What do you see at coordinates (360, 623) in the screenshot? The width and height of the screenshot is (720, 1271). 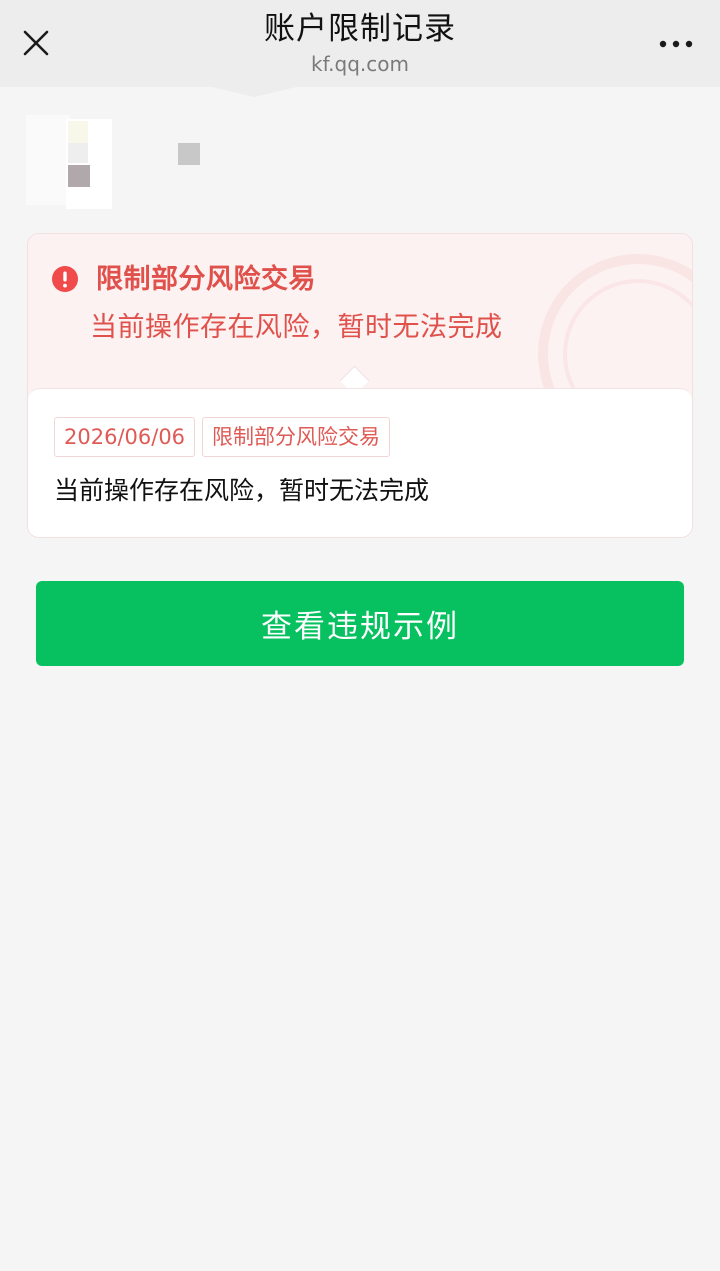 I see `view-violation-examples-button: 查看违规示例` at bounding box center [360, 623].